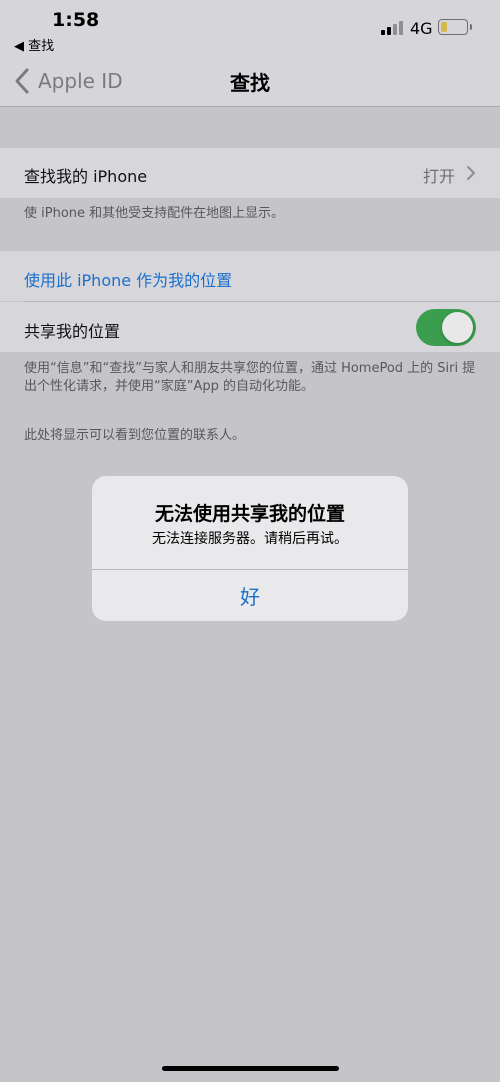 This screenshot has width=500, height=1082. I want to click on share-location-toggle, so click(446, 327).